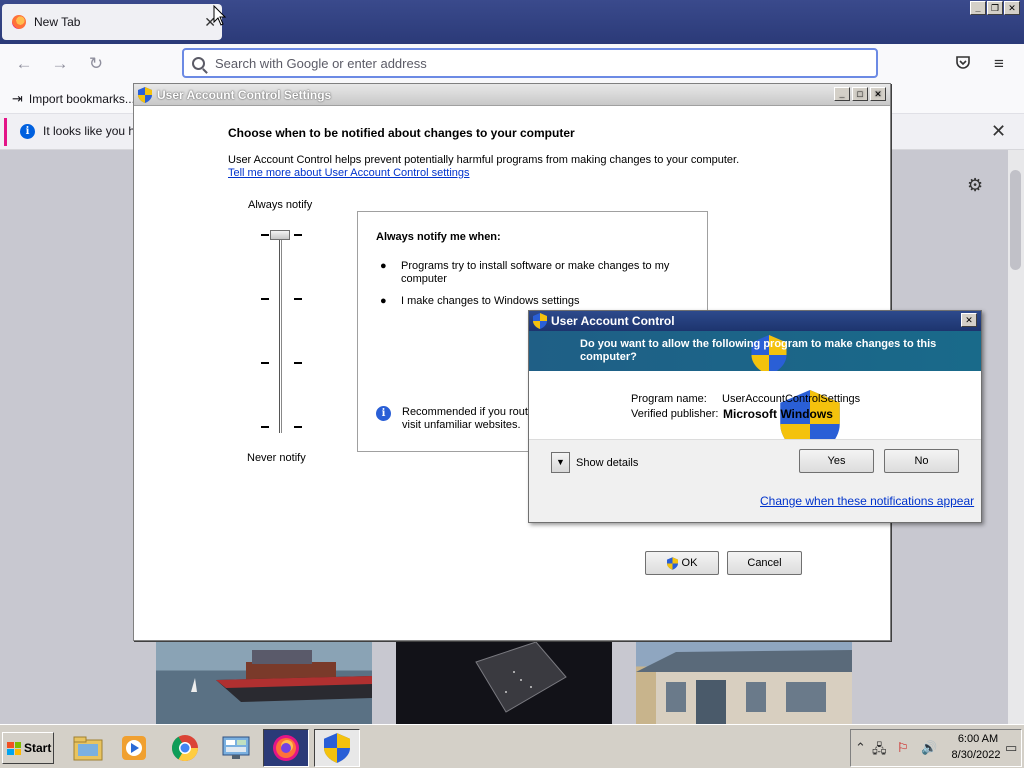 This screenshot has height=768, width=1024. Describe the element at coordinates (744, 683) in the screenshot. I see `tile-building-image` at that location.